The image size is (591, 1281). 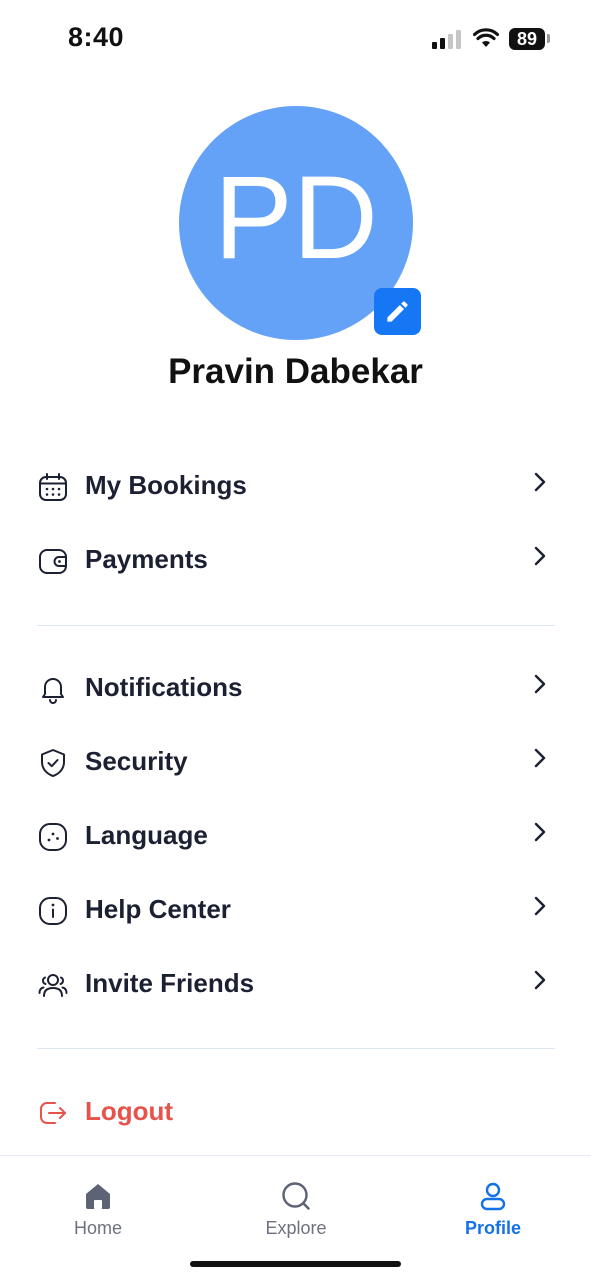 I want to click on nav-home-label: Home, so click(x=97, y=1228).